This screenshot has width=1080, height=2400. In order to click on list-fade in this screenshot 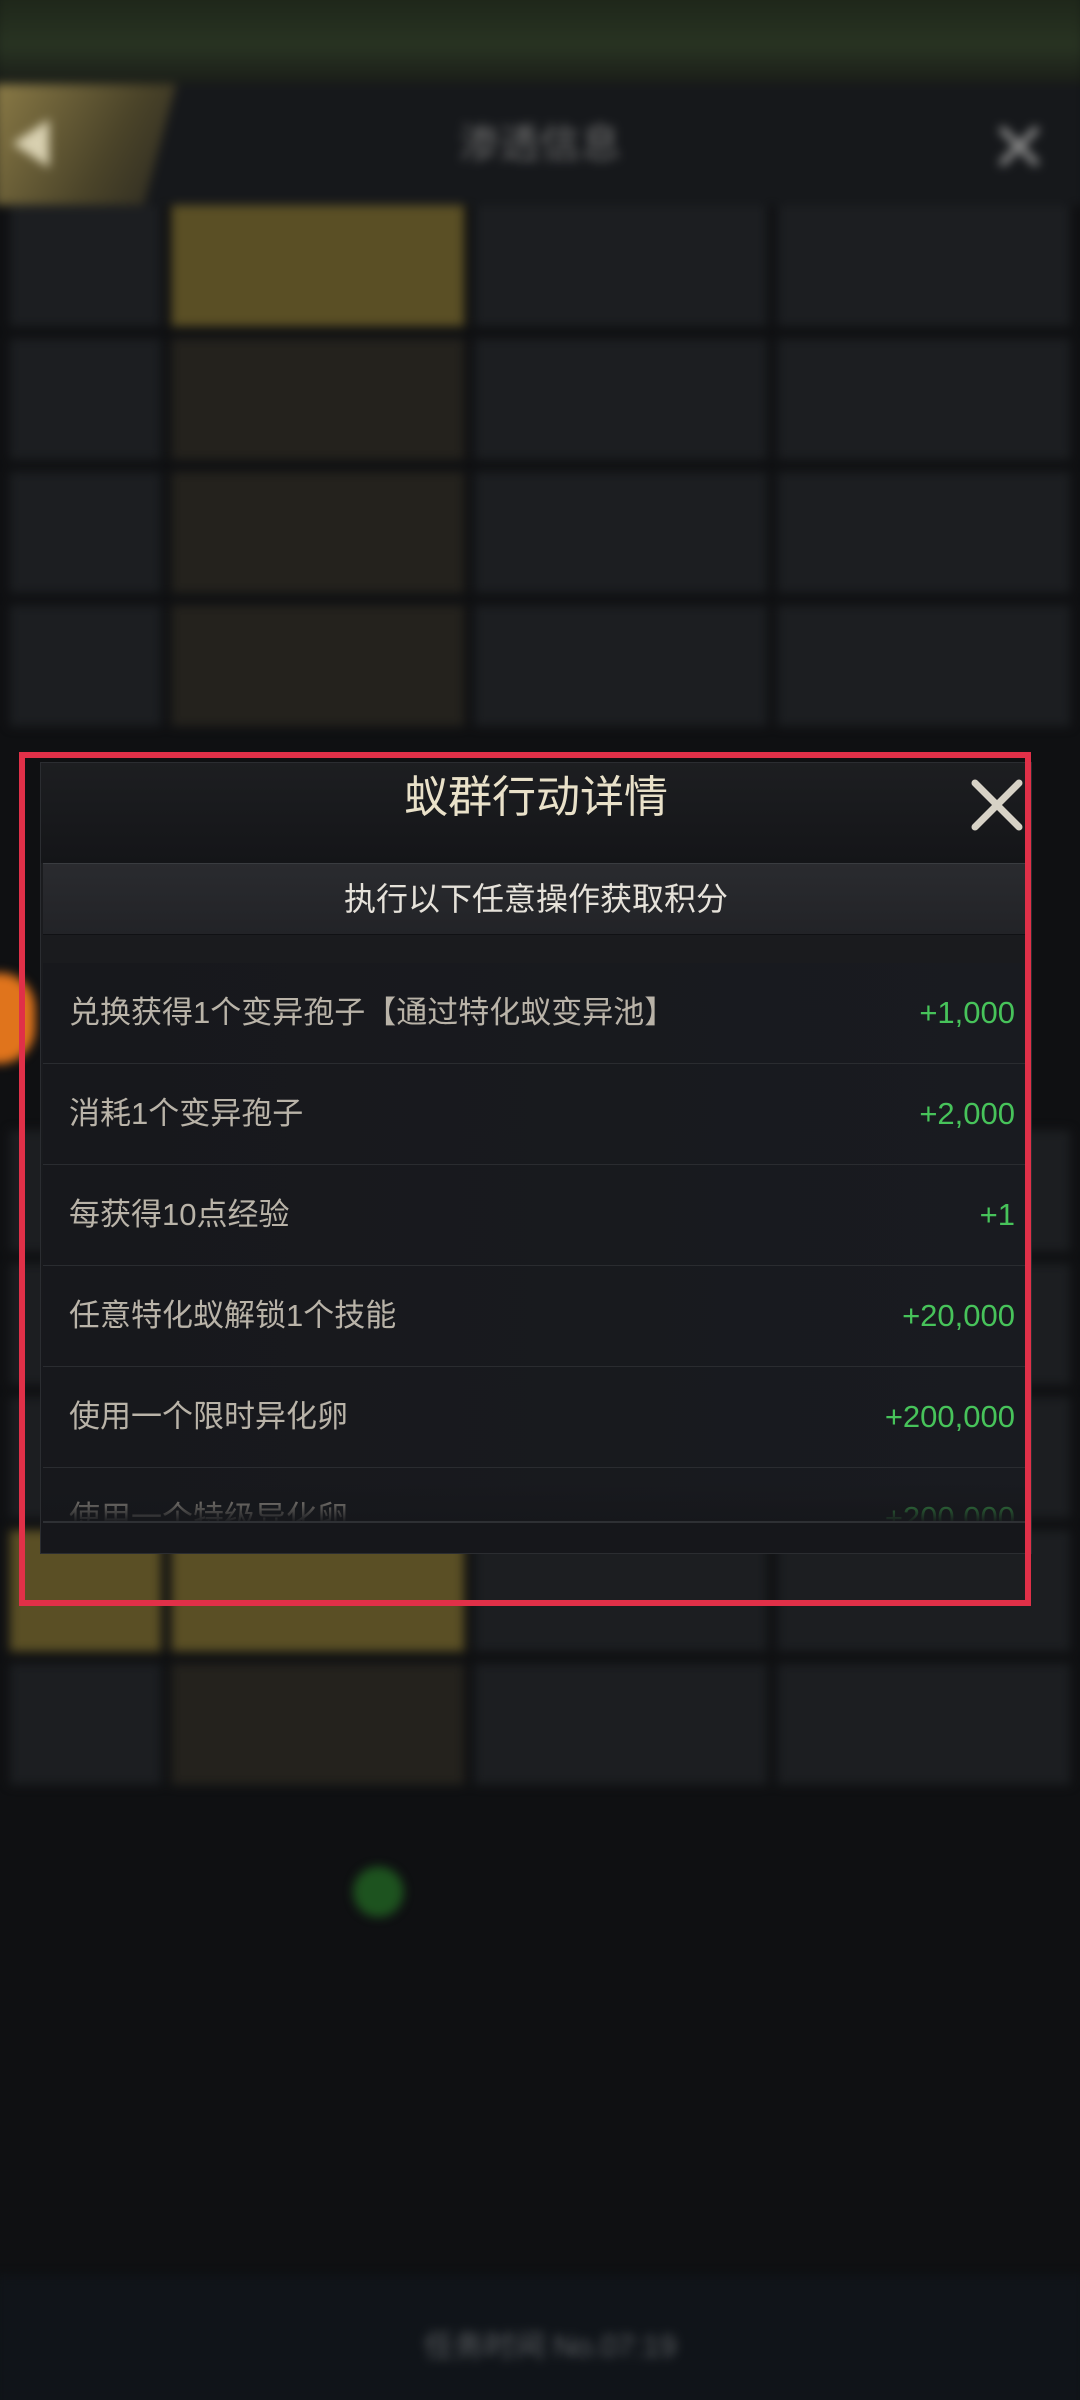, I will do `click(536, 1503)`.